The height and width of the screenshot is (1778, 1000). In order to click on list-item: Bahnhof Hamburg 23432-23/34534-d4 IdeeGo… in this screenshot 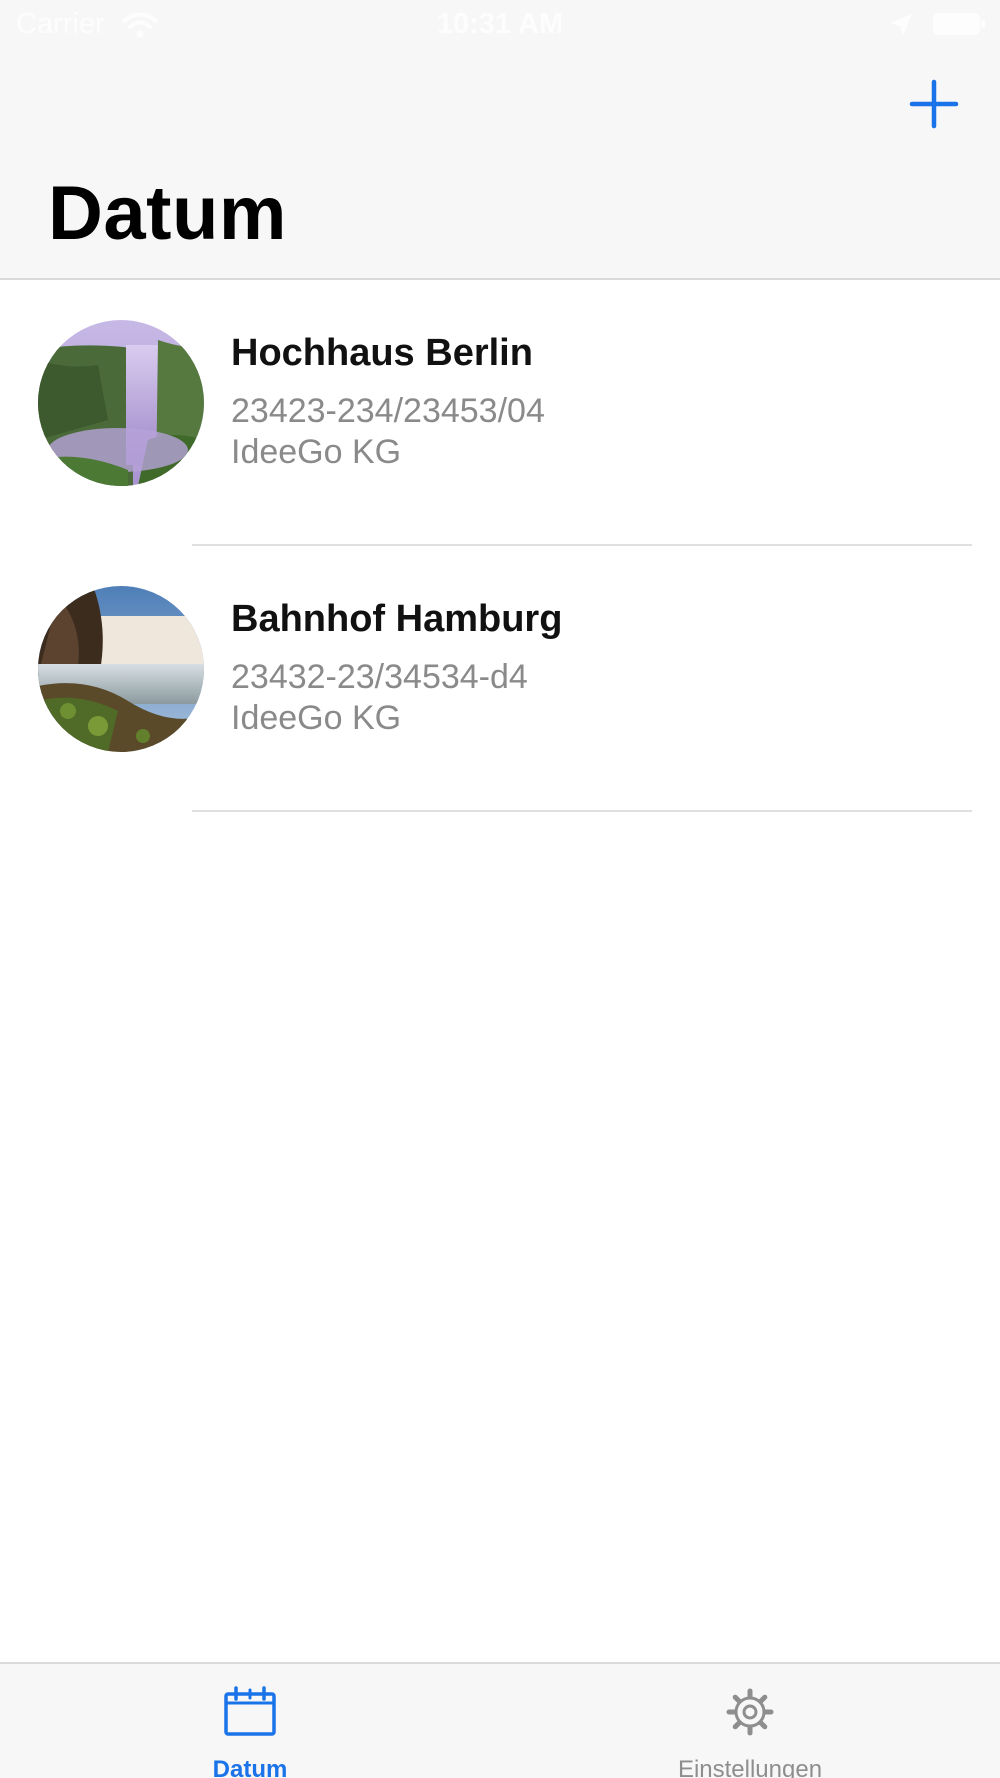, I will do `click(500, 679)`.